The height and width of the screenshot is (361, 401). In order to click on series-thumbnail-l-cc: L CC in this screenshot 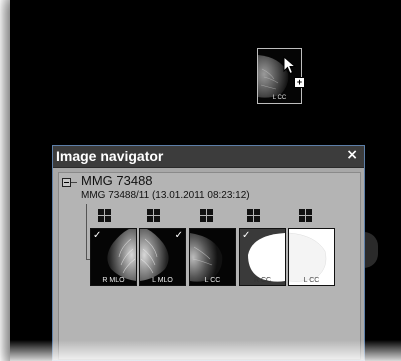, I will do `click(212, 257)`.